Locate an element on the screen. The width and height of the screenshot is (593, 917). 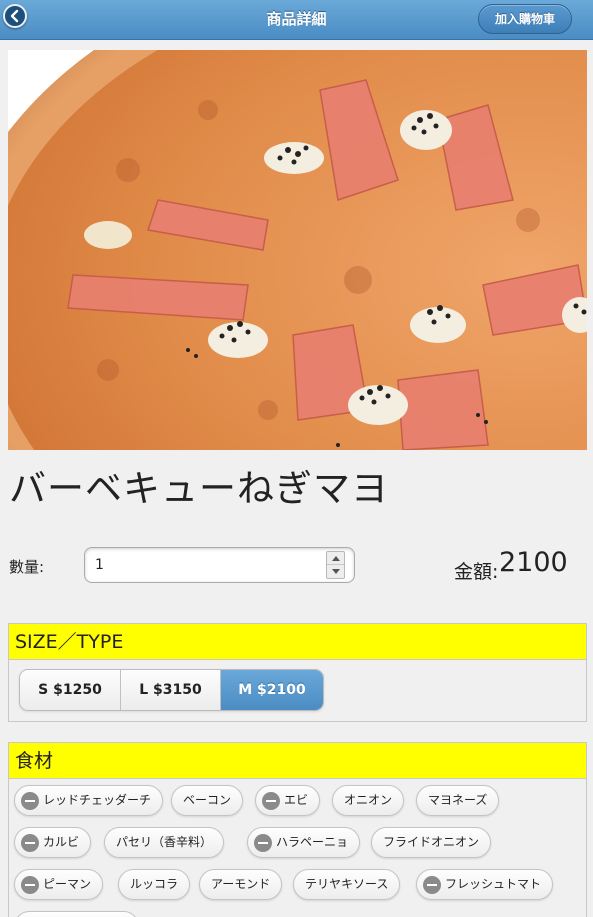
header-bar: 商品詳細 加入購物車 is located at coordinates (296, 20).